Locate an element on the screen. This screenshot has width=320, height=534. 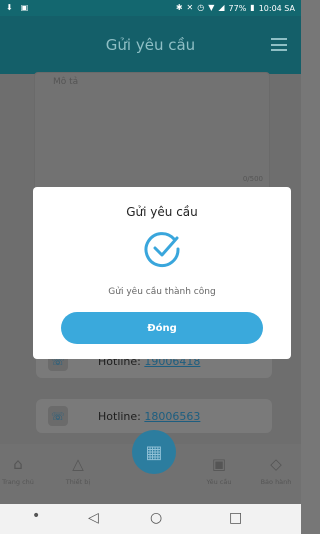
status-time: 10:04 SA is located at coordinates (276, 8).